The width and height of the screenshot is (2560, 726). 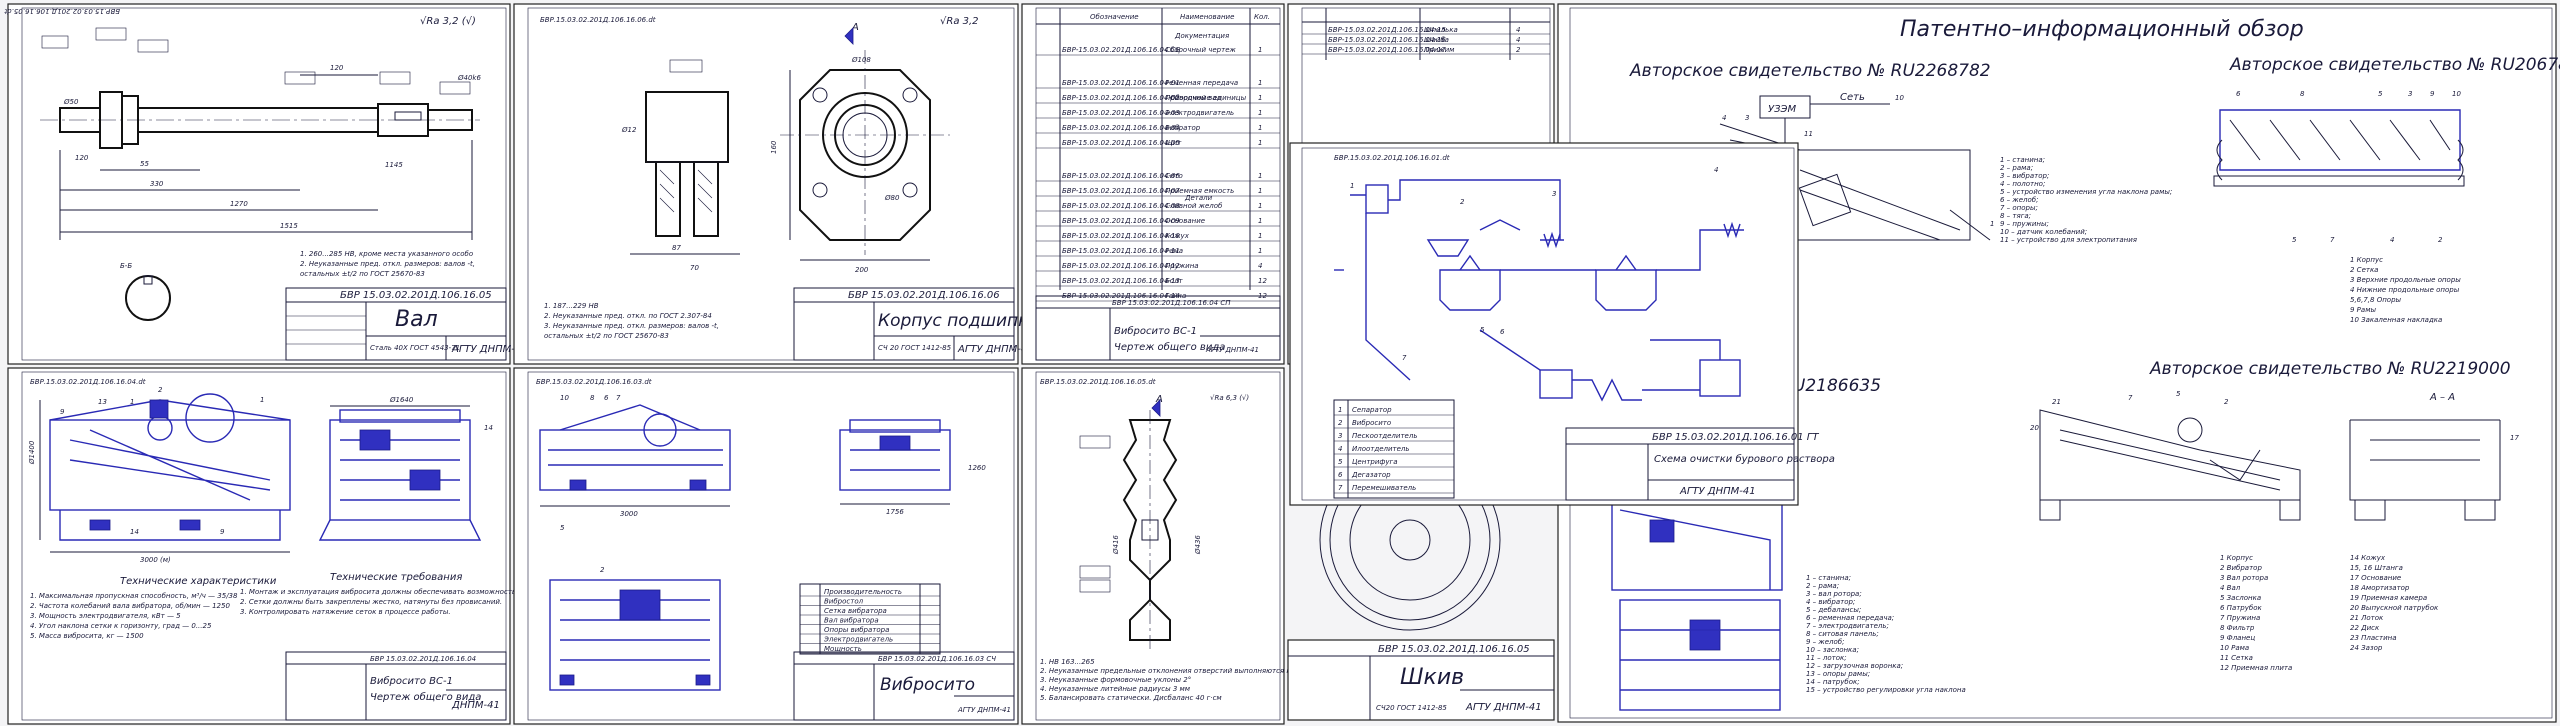 I want to click on spec-row-code: БВР-15.03.02.201Д.106.16.04-13, so click(x=1121, y=281).